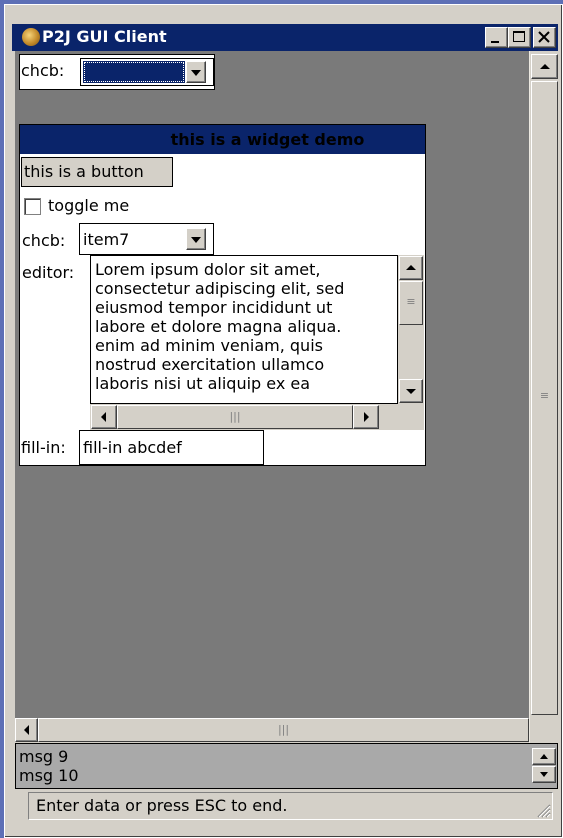 Image resolution: width=563 pixels, height=838 pixels. I want to click on minimize-button, so click(496, 37).